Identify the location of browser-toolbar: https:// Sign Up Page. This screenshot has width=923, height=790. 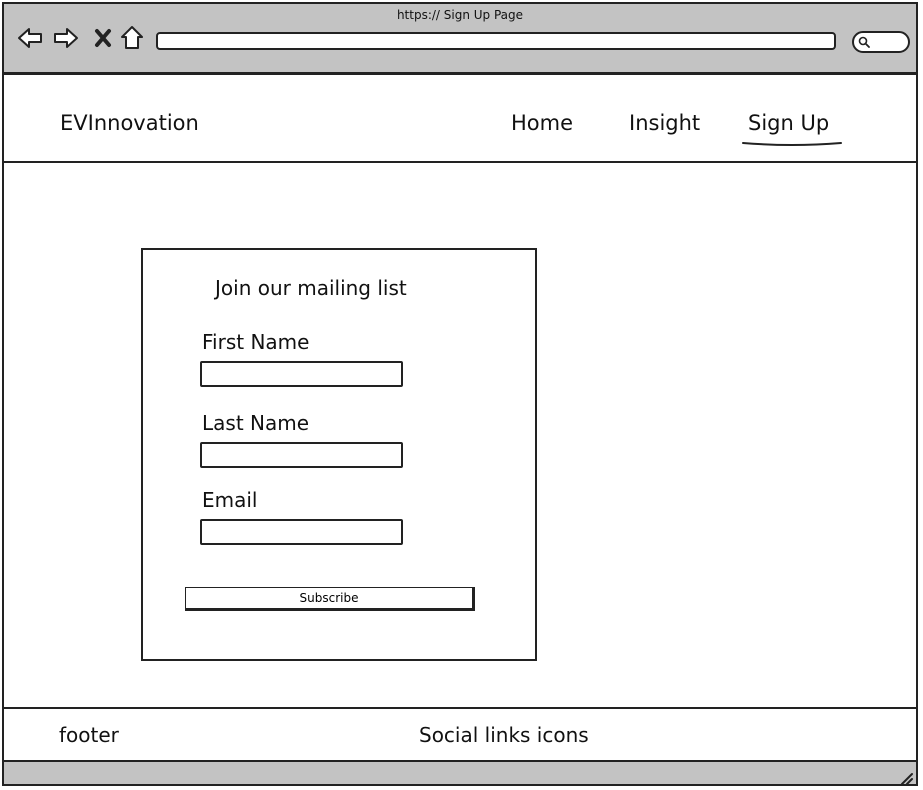
(460, 39).